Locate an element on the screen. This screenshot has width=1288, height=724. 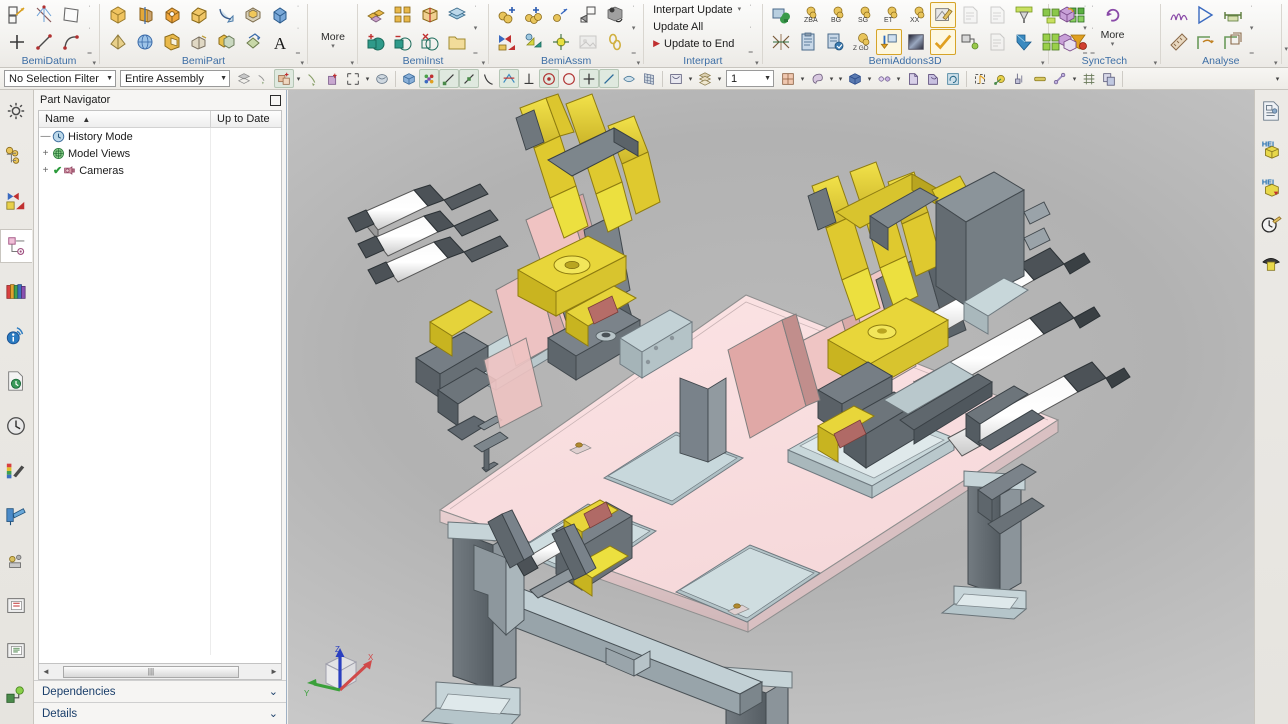
select-window-icon is located at coordinates (353, 78).